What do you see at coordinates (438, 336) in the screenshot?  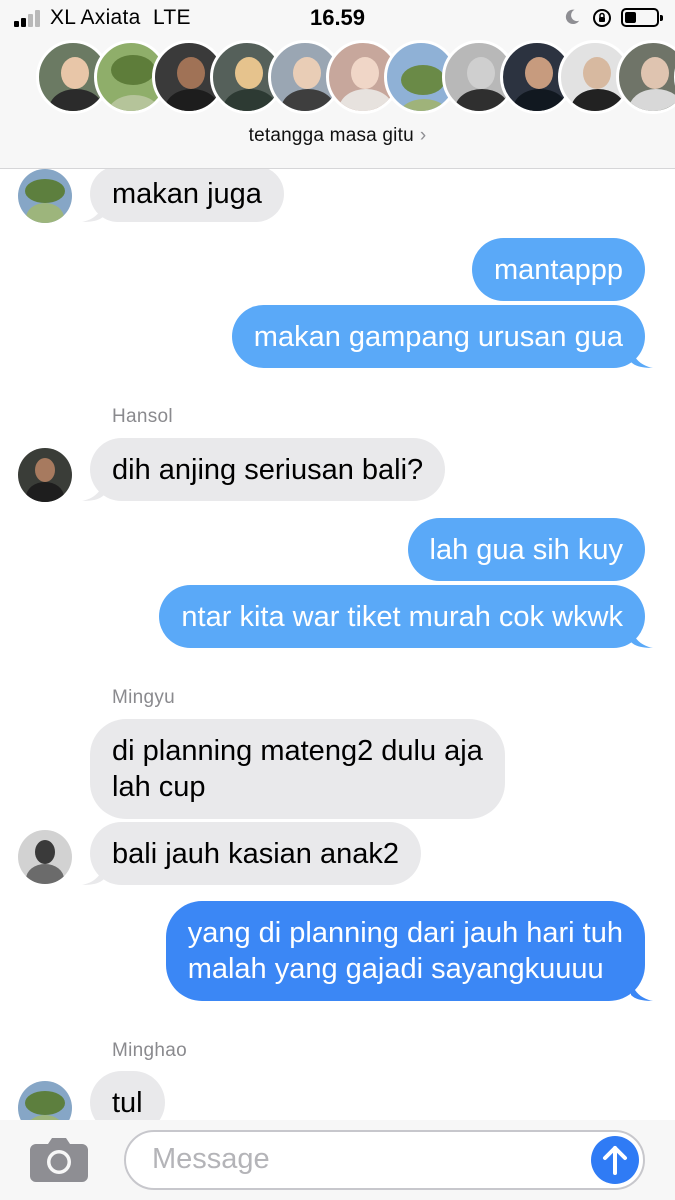 I see `message-text: makan gampang urusan gua` at bounding box center [438, 336].